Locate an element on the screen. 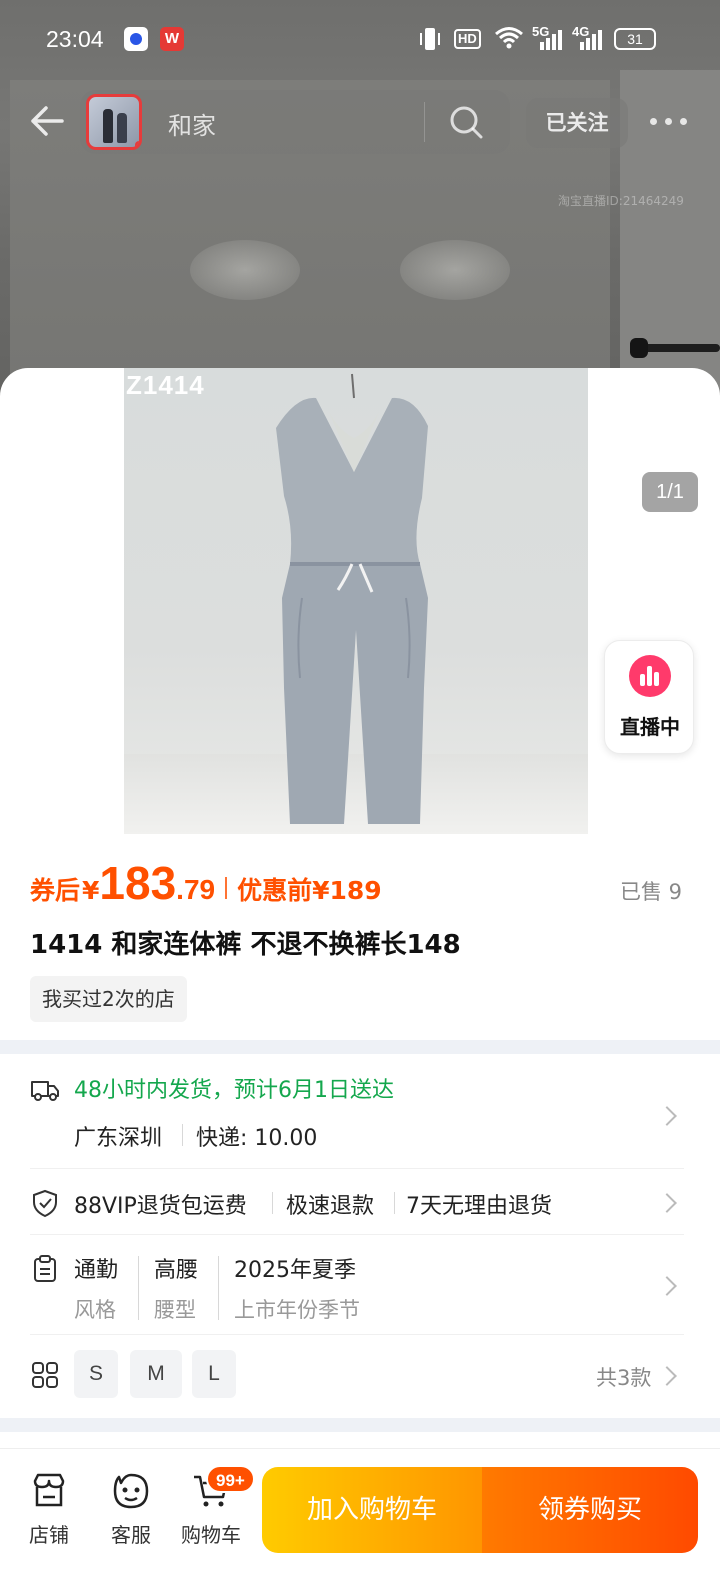 This screenshot has width=720, height=1584. hd-icon: HD is located at coordinates (467, 39).